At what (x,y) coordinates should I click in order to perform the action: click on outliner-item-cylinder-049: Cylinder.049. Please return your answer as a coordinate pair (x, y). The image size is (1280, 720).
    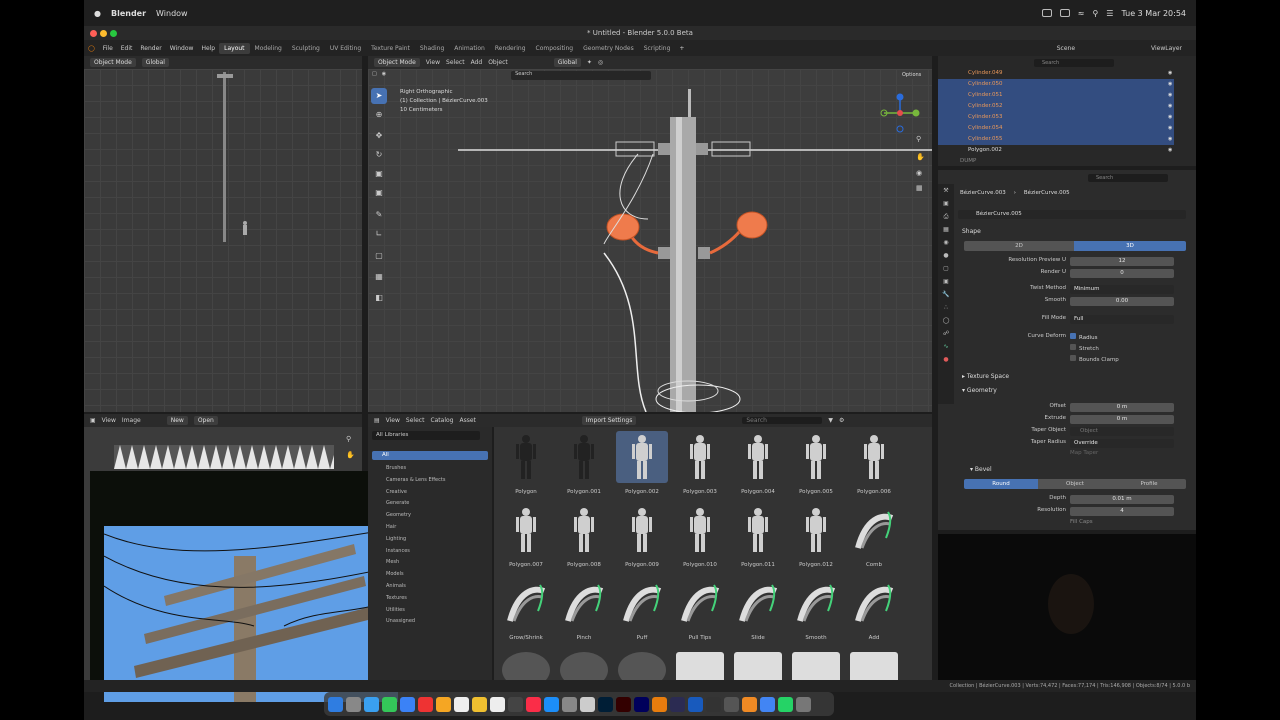
    Looking at the image, I should click on (1056, 73).